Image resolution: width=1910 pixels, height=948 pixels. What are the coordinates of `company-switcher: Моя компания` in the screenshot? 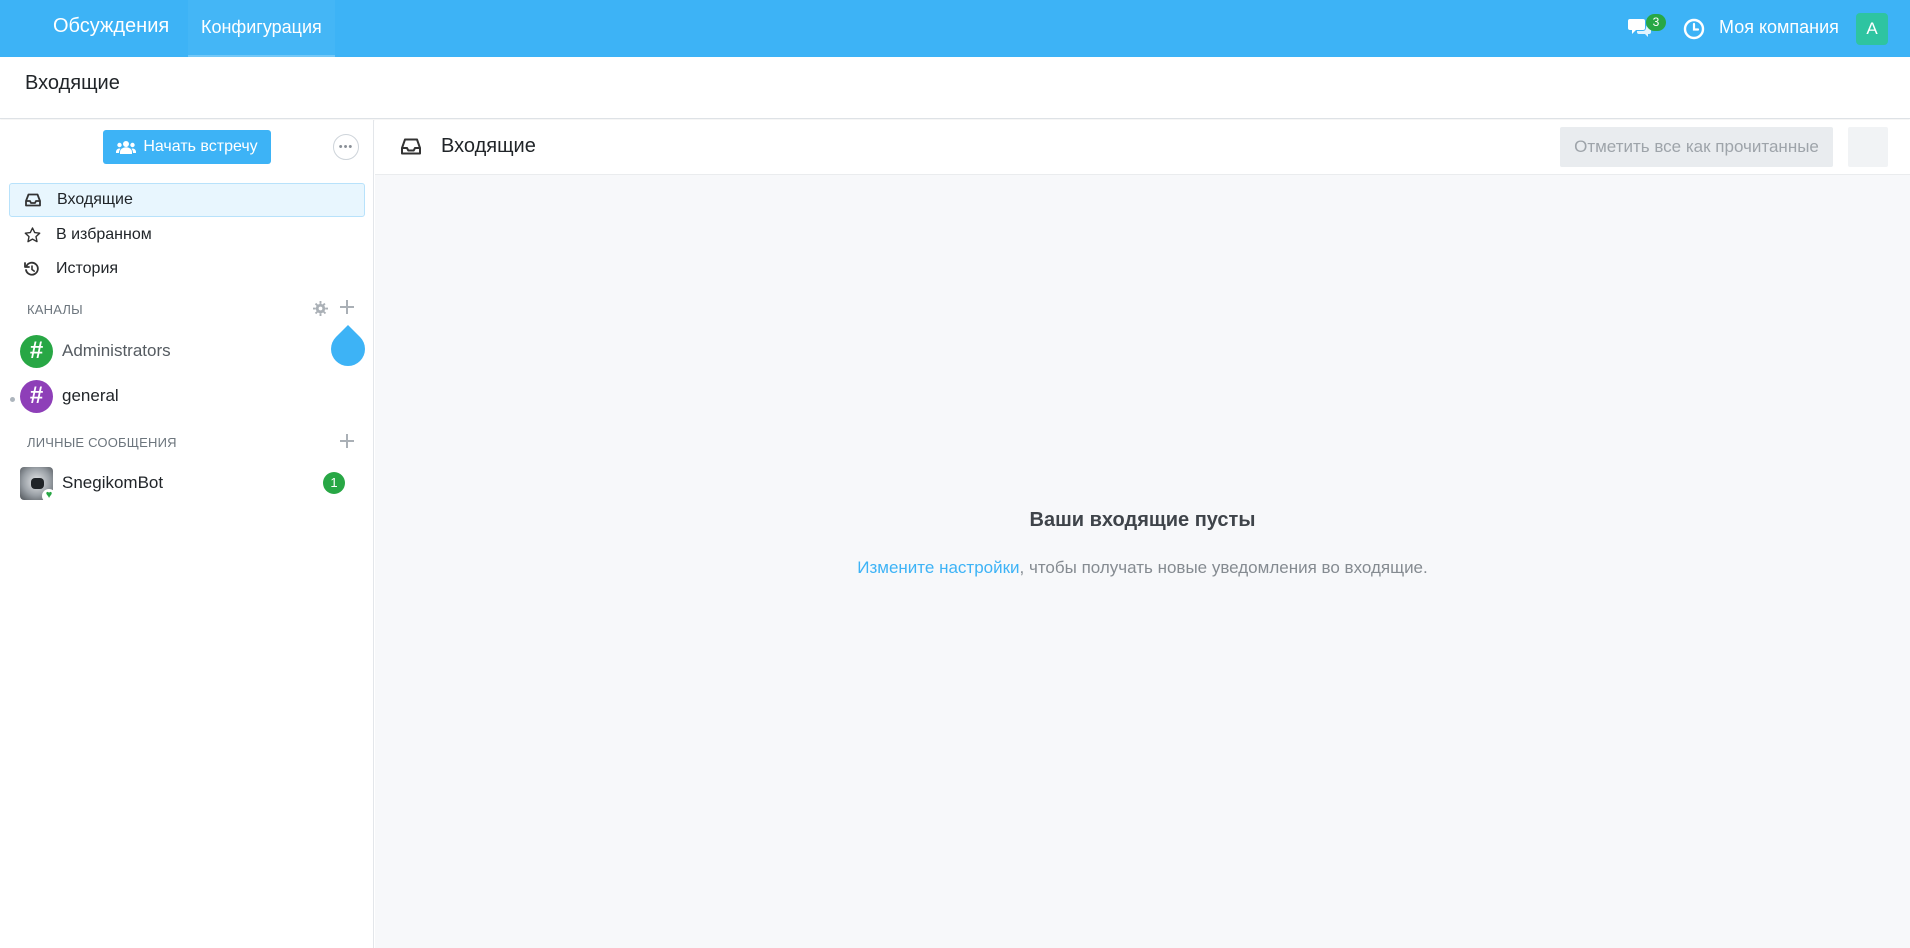 It's located at (1779, 27).